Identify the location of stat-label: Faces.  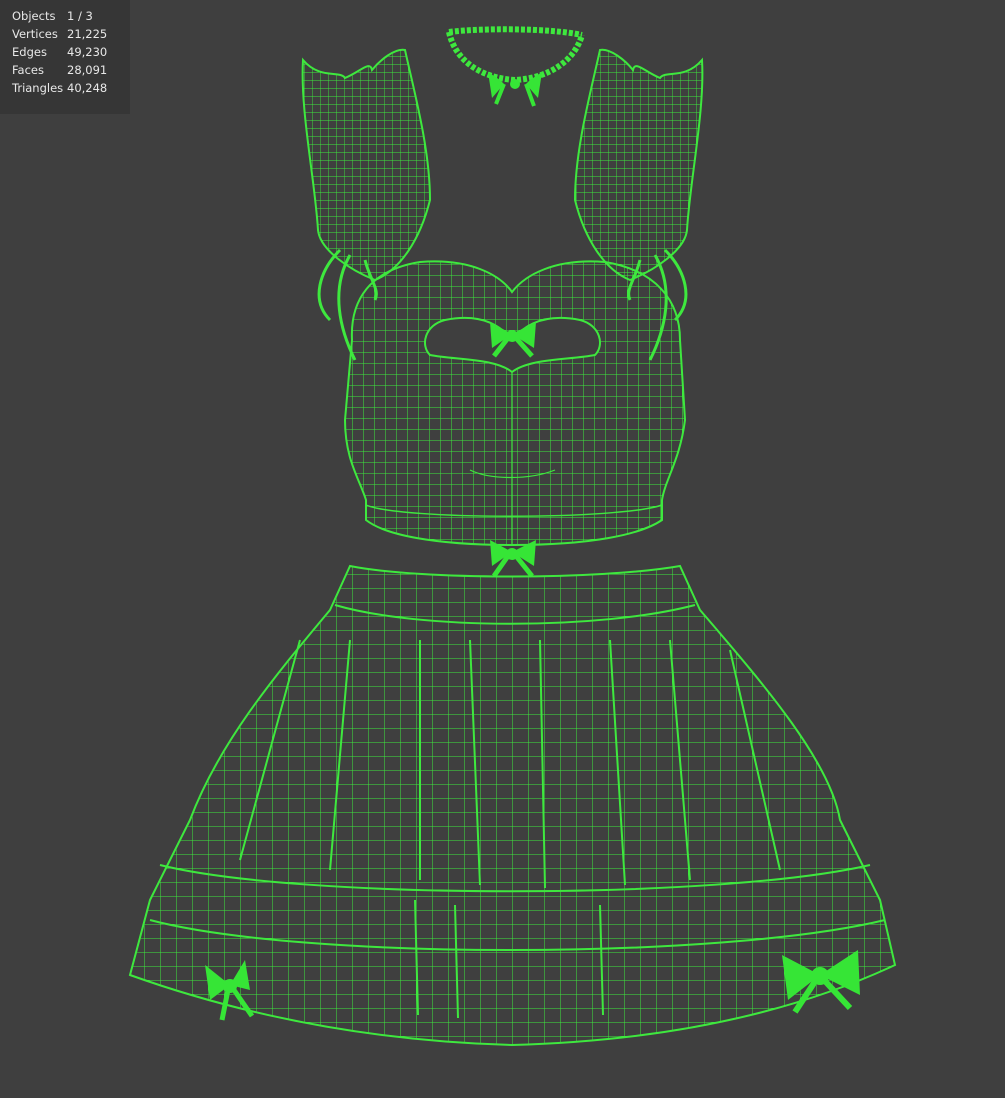
(28, 70).